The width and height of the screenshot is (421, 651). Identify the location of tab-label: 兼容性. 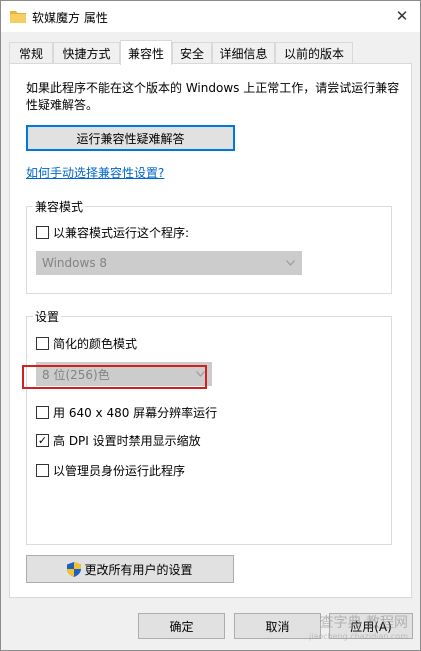
(145, 53).